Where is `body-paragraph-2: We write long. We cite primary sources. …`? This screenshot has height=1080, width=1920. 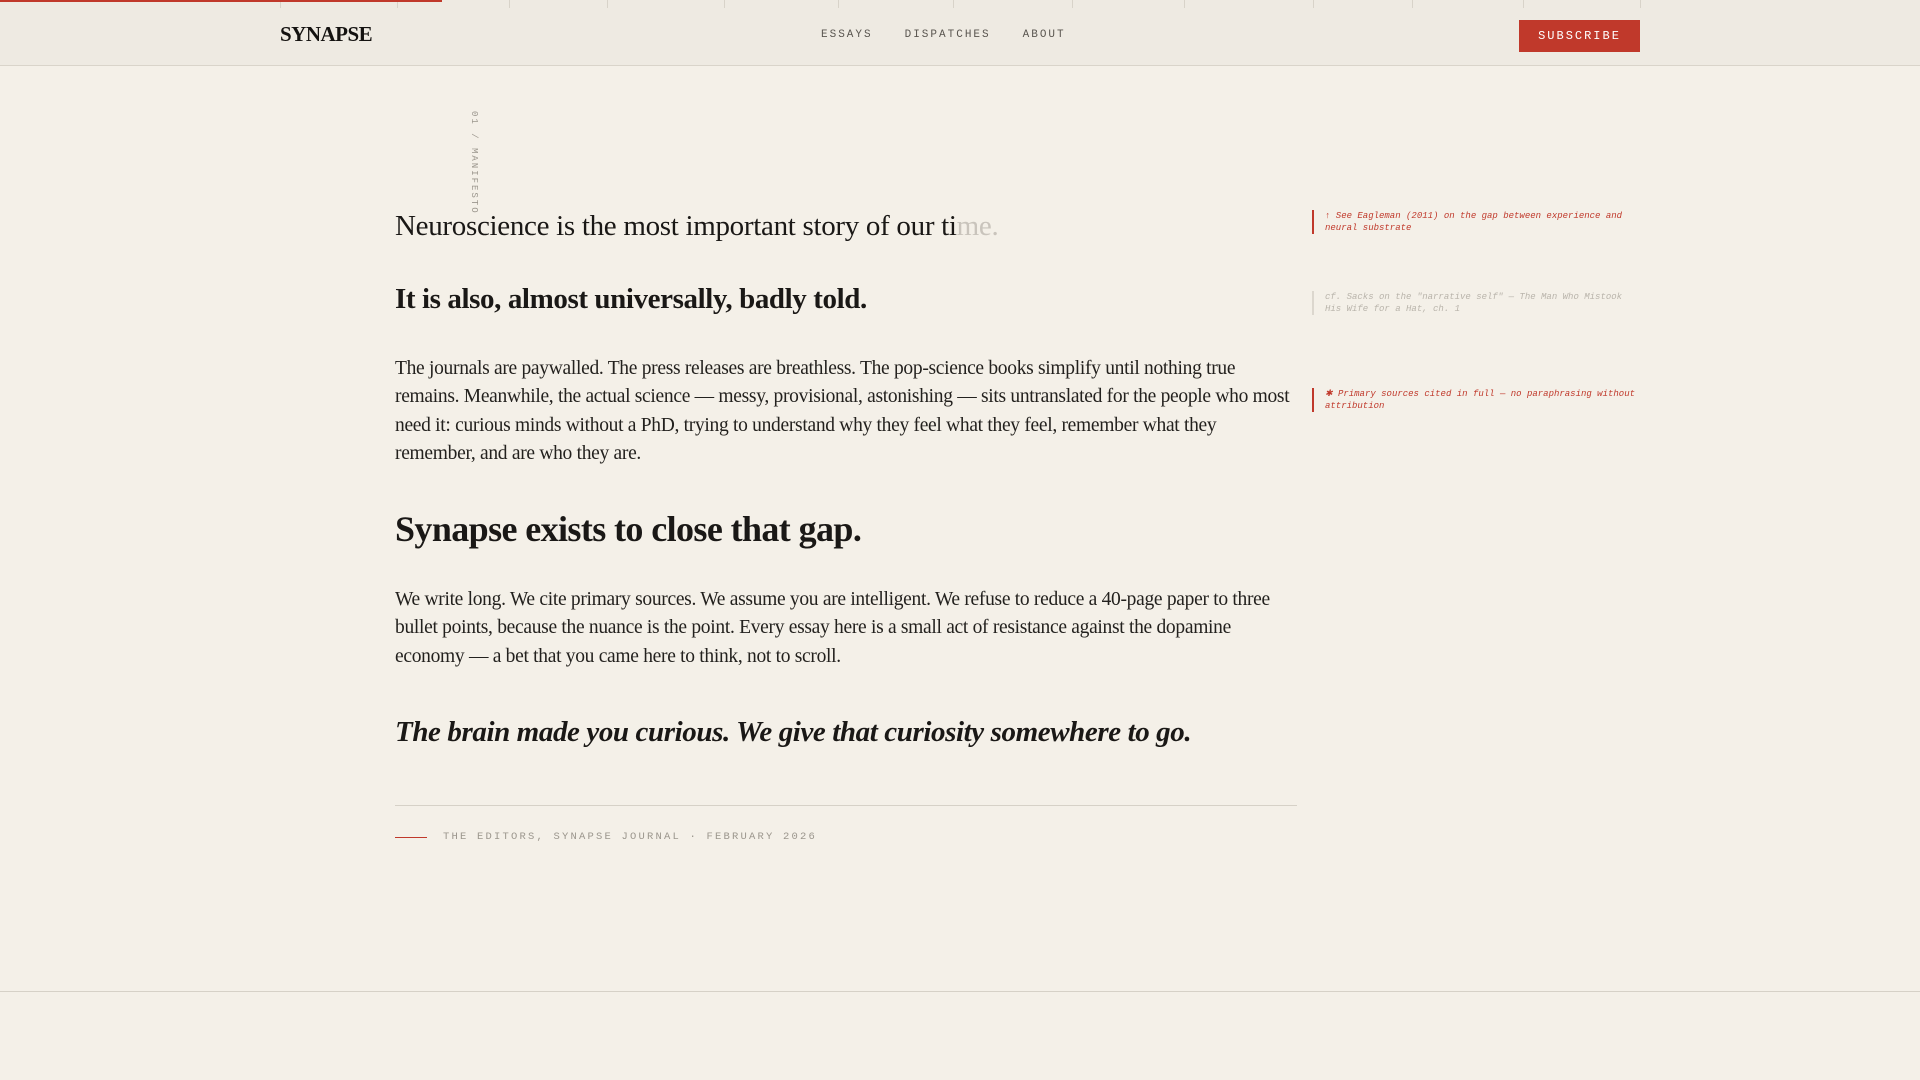 body-paragraph-2: We write long. We cite primary sources. … is located at coordinates (832, 628).